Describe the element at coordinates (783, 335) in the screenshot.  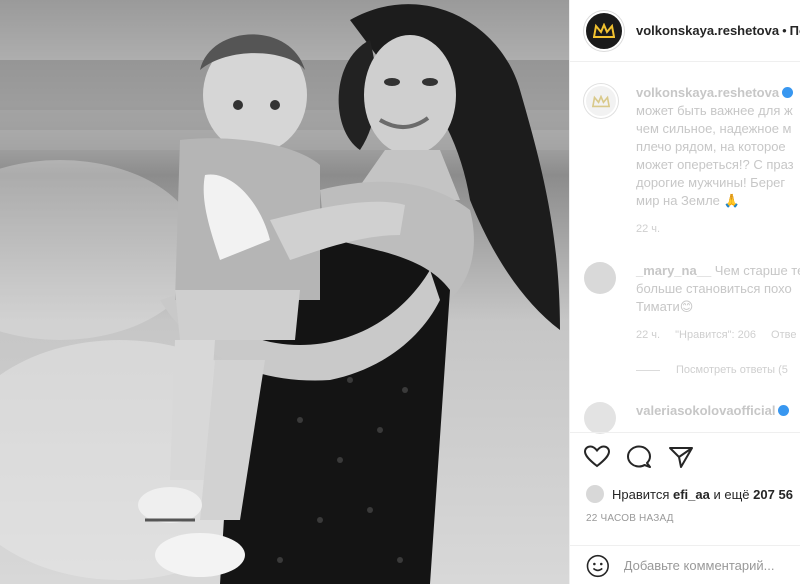
I see `reply-link: Отве` at that location.